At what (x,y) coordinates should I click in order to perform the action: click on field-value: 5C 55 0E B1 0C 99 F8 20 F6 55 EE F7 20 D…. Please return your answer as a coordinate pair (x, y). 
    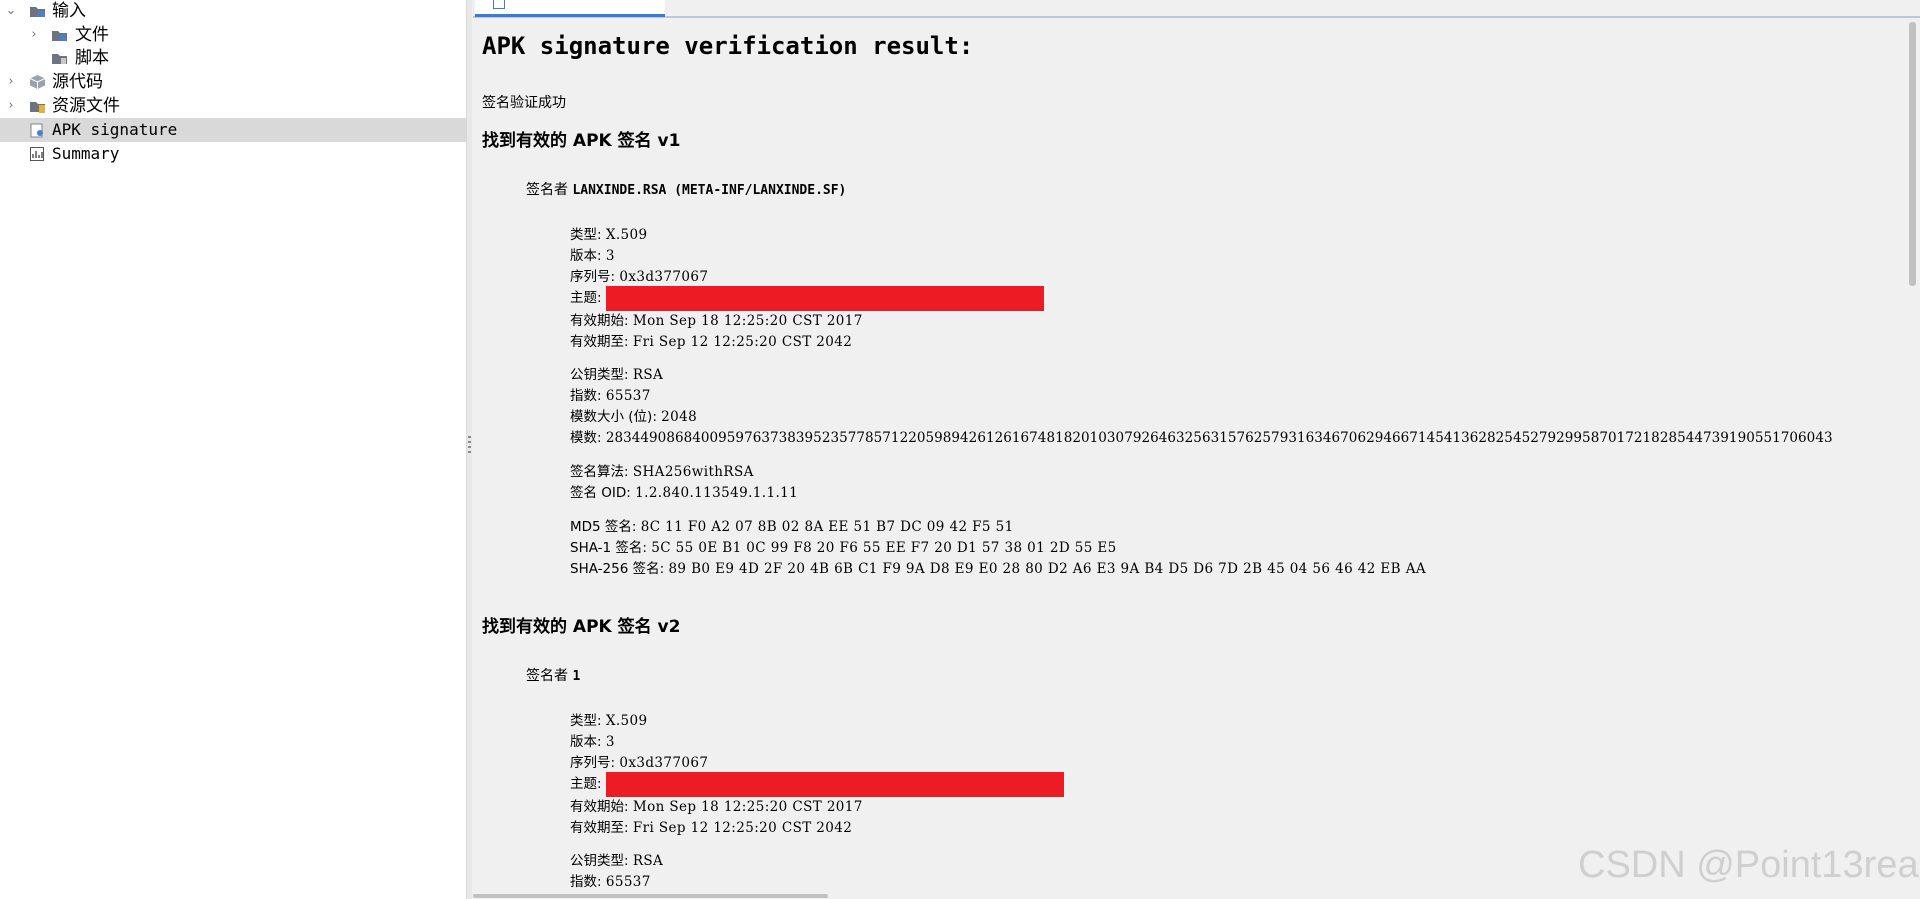
    Looking at the image, I should click on (884, 548).